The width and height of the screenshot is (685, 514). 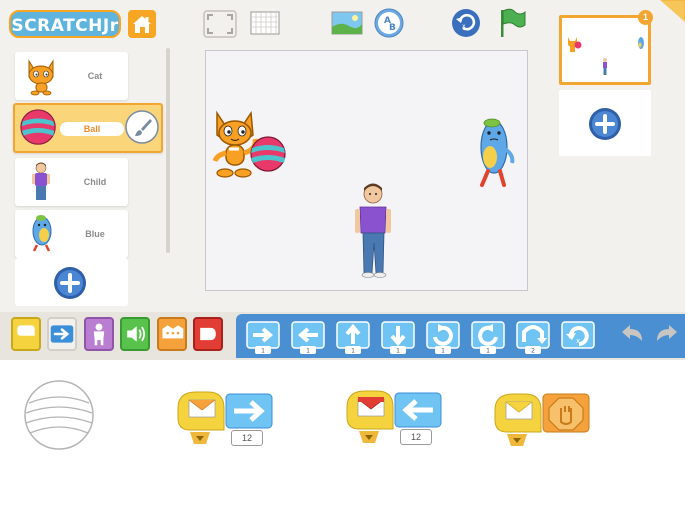 What do you see at coordinates (95, 234) in the screenshot?
I see `sprite-label: Blue` at bounding box center [95, 234].